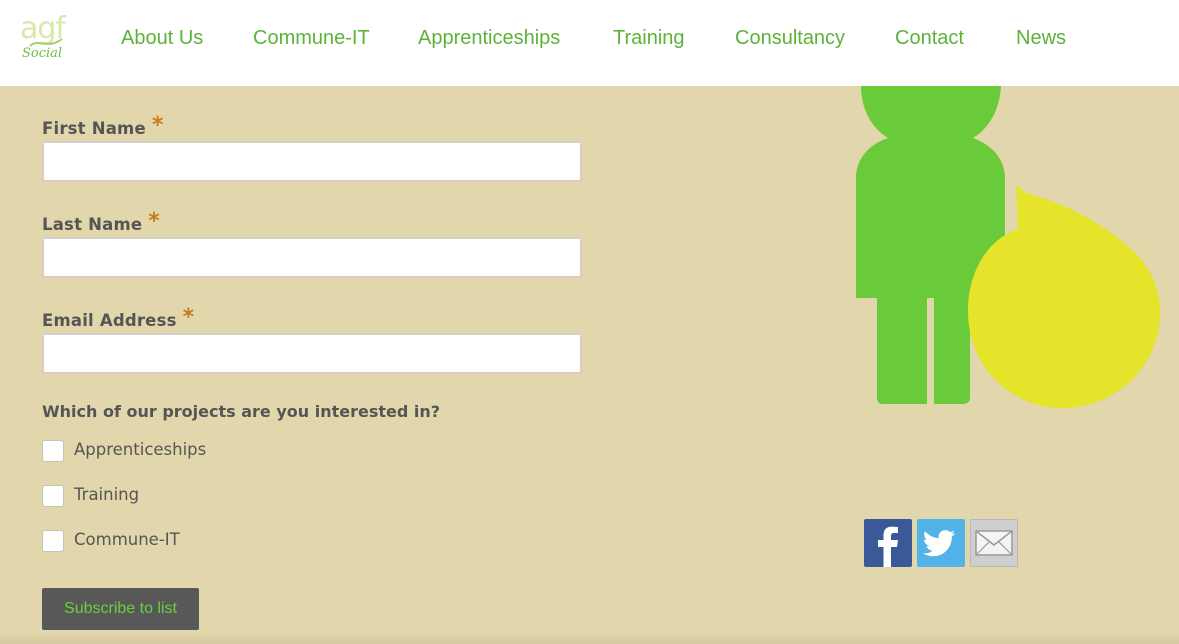  I want to click on nav-item-news: News, so click(1041, 38).